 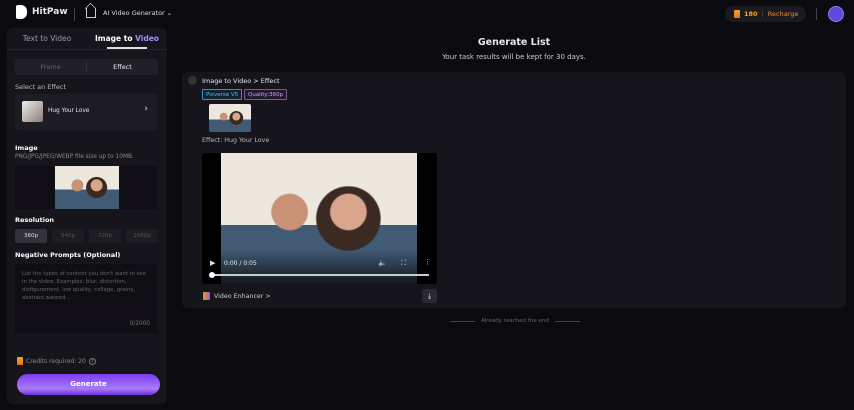 I want to click on quality-tag: Quality:360p, so click(x=266, y=94).